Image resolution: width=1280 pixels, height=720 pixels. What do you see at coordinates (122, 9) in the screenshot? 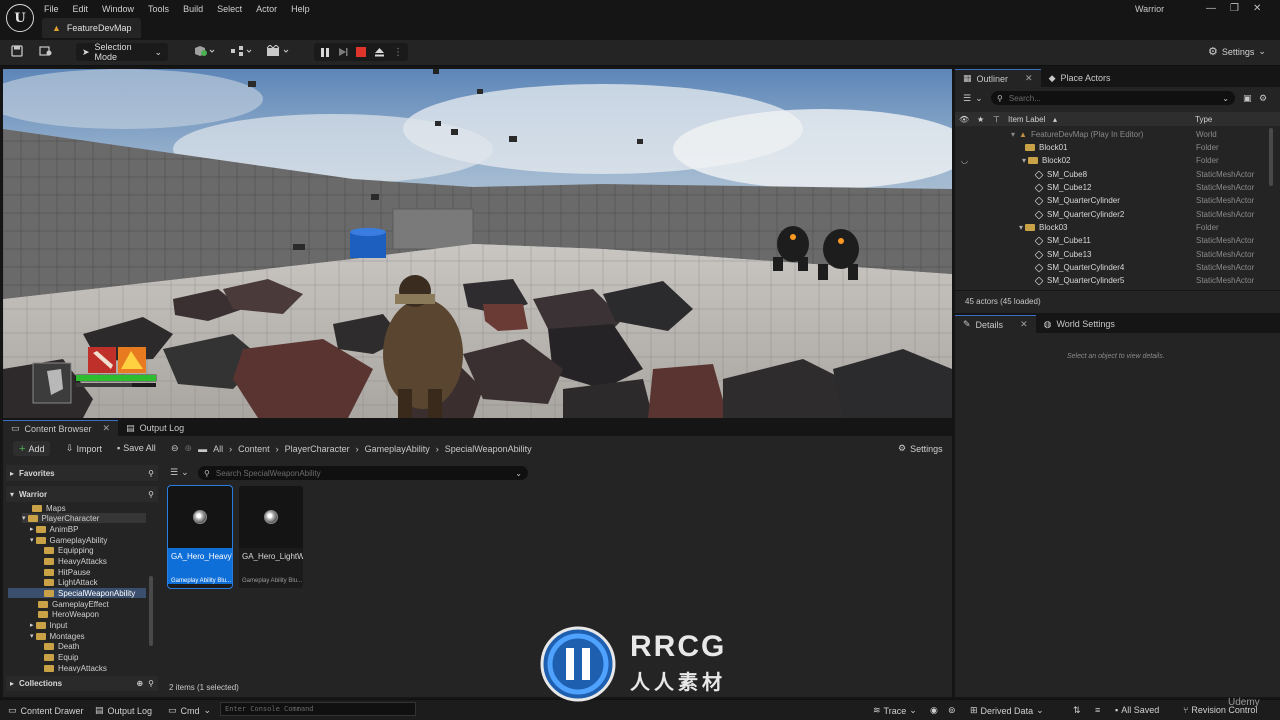
I see `menu-window: Window` at bounding box center [122, 9].